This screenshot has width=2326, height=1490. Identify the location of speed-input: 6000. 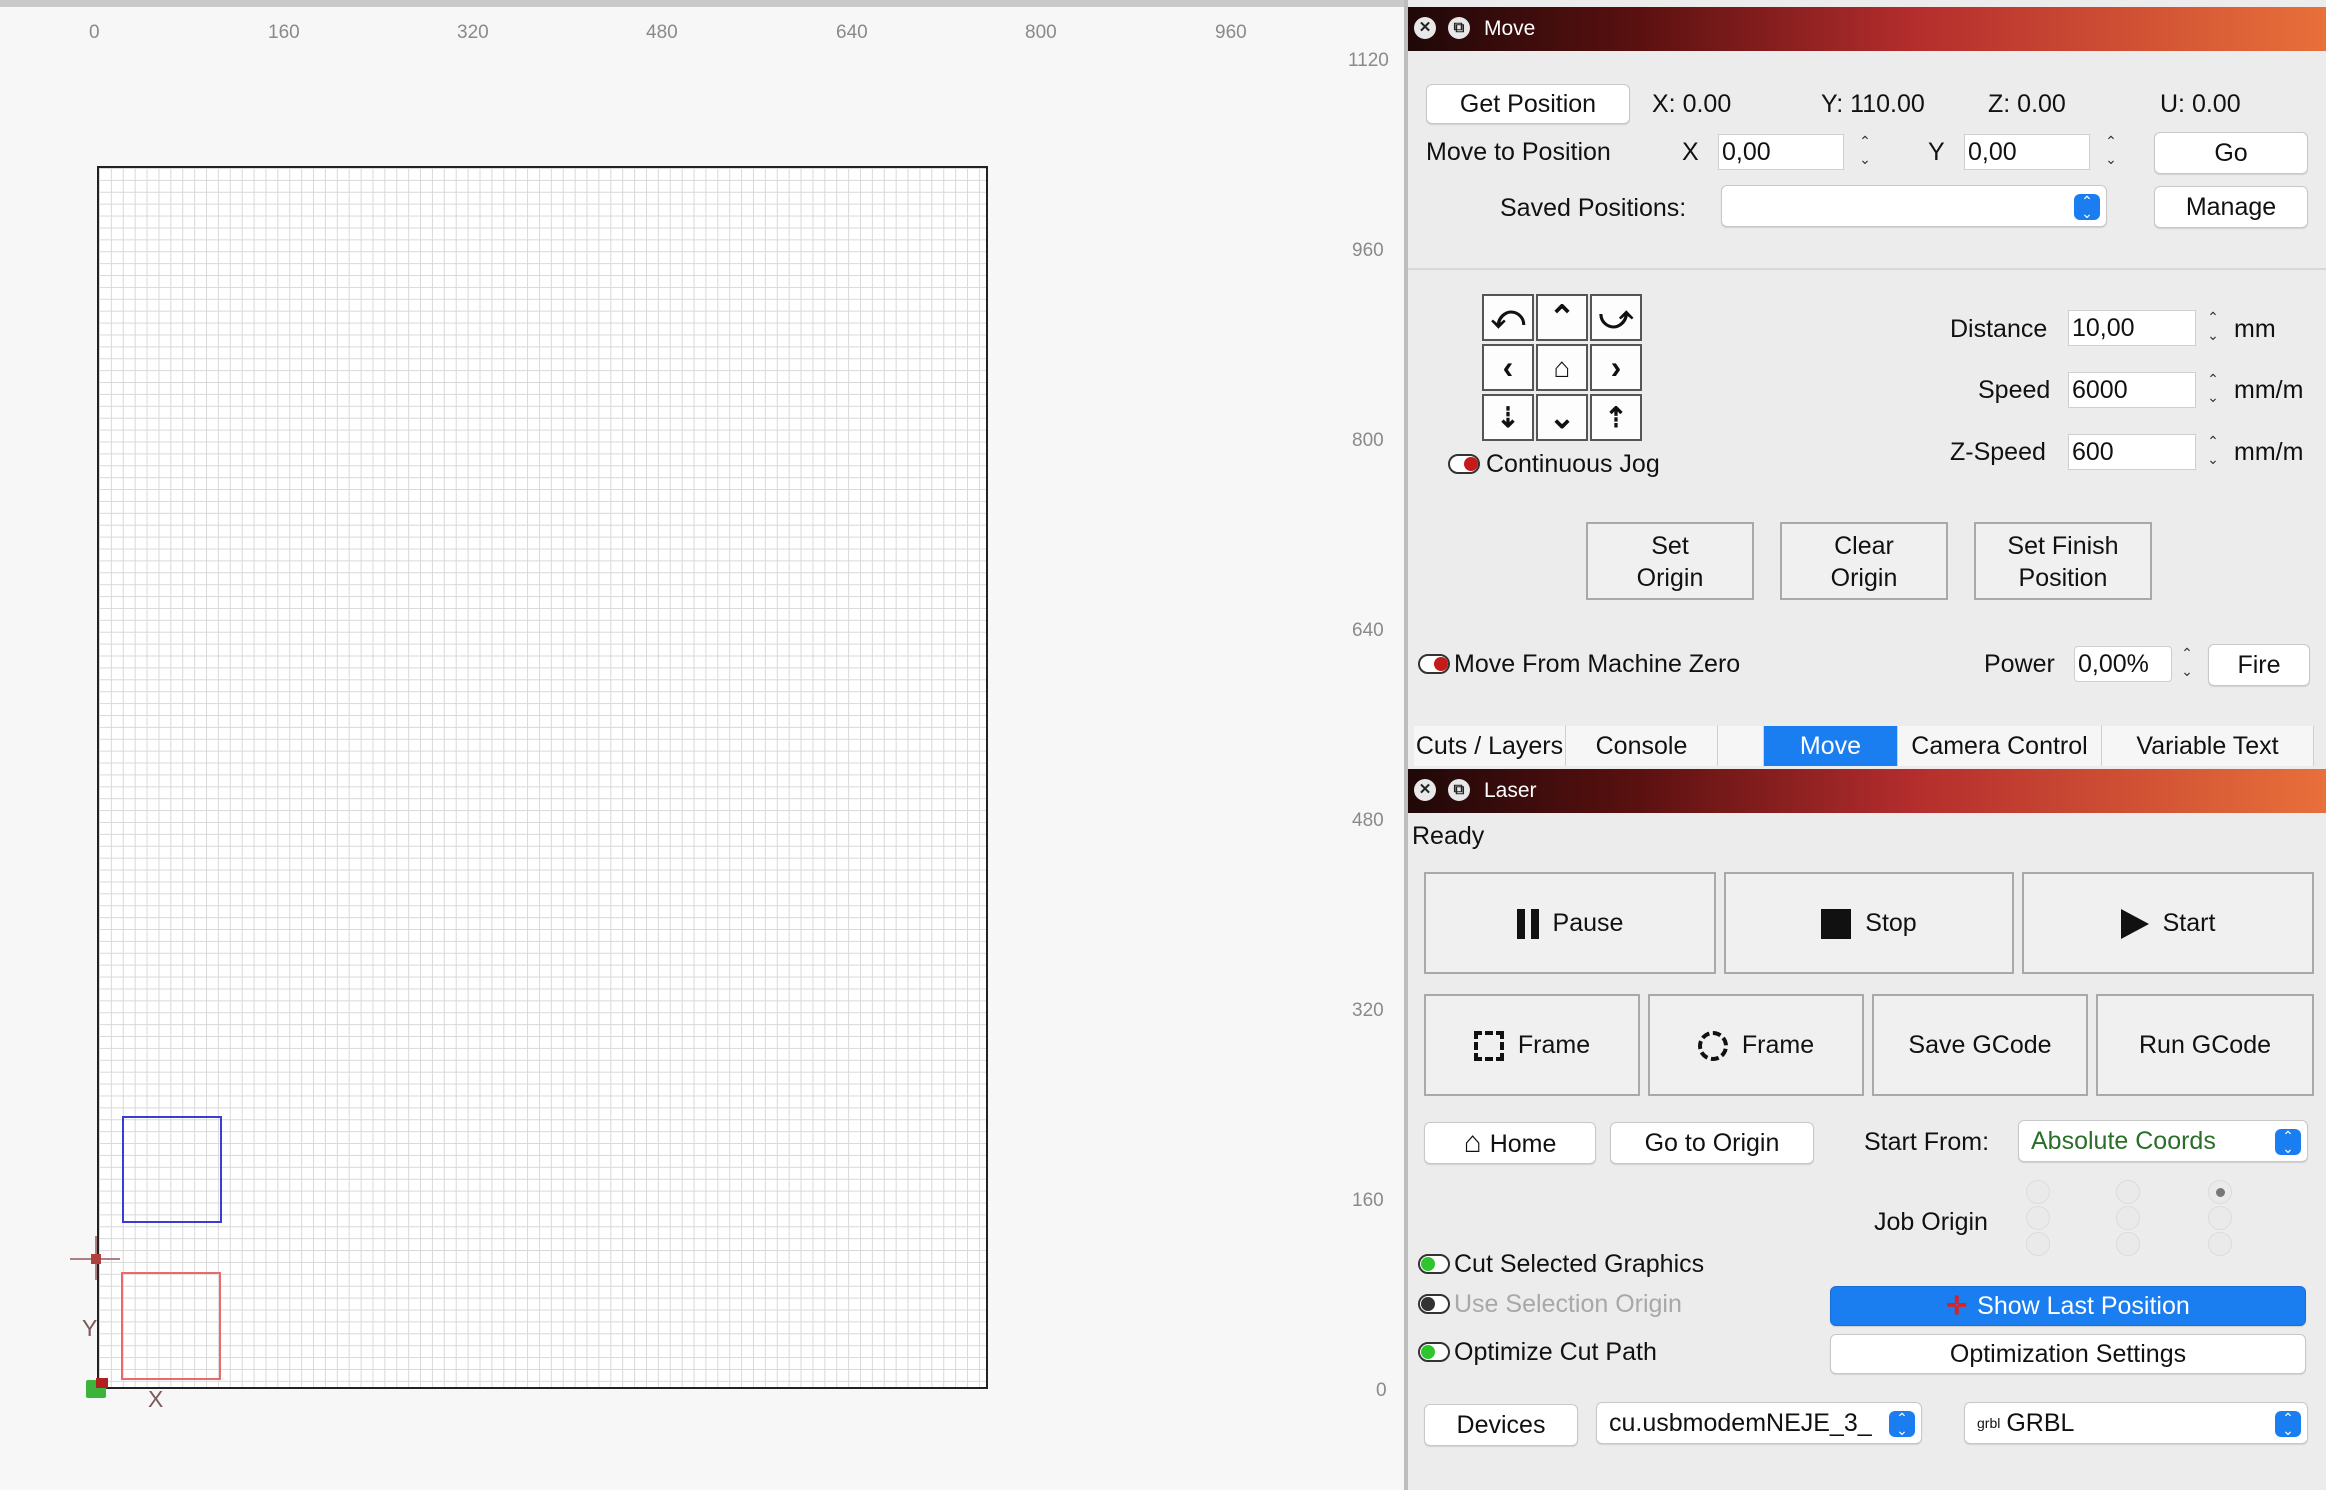
(2132, 390).